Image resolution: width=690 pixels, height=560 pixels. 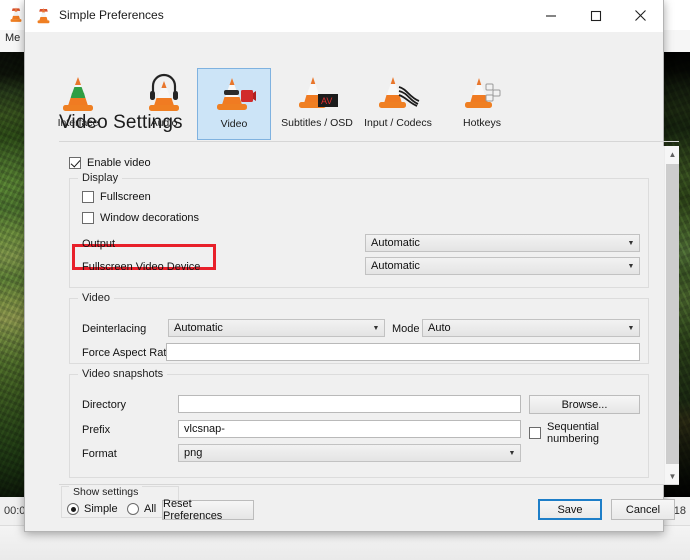 What do you see at coordinates (141, 267) in the screenshot?
I see `fullscreen-video-device-label: Fullscreen Video Device` at bounding box center [141, 267].